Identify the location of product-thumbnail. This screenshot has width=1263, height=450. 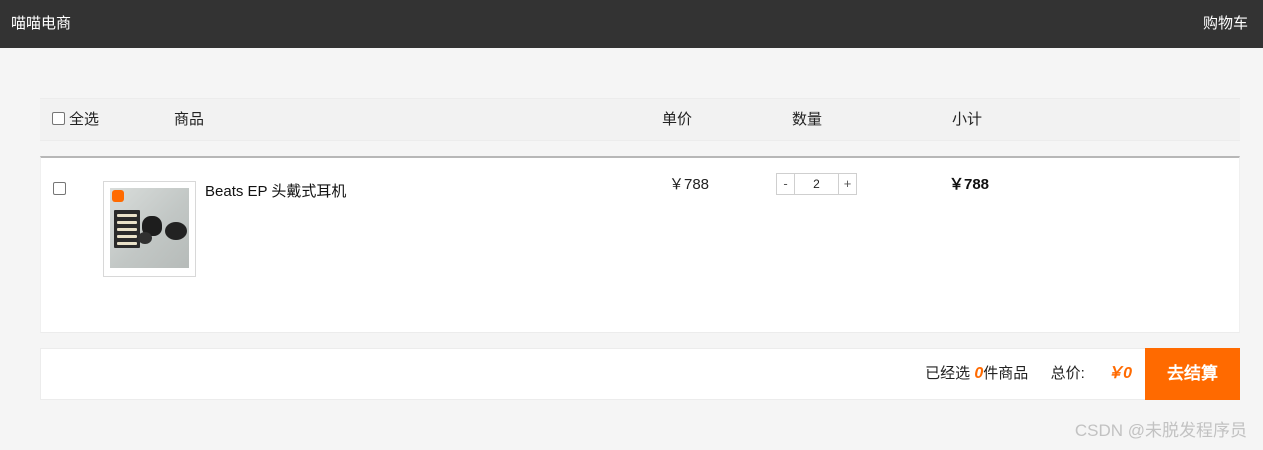
(149, 229).